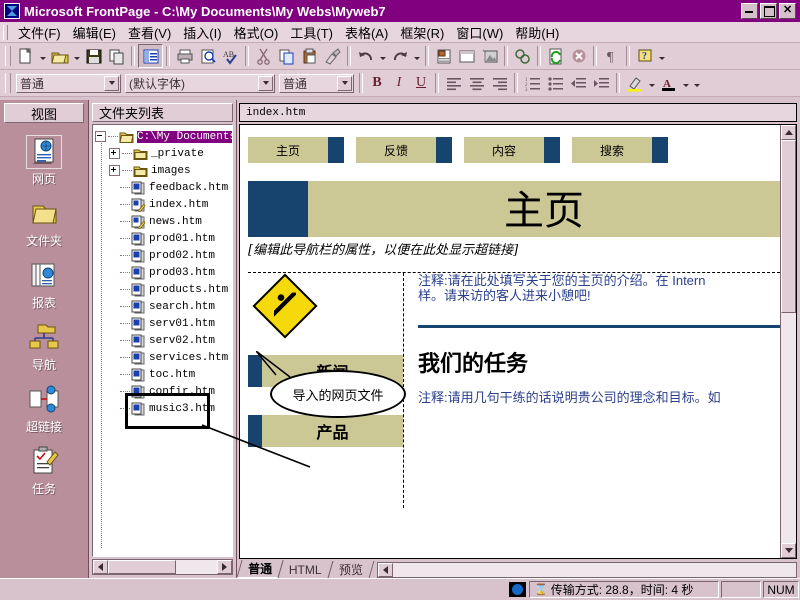 Image resolution: width=800 pixels, height=600 pixels. Describe the element at coordinates (207, 56) in the screenshot. I see `print-preview-button` at that location.